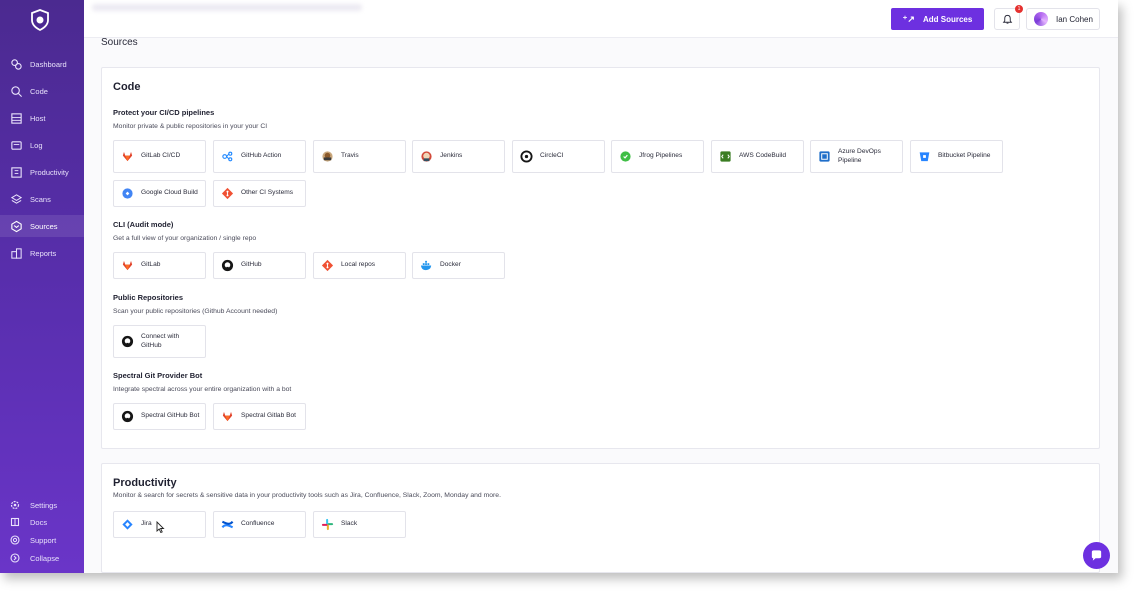 The width and height of the screenshot is (1140, 593). I want to click on tile-label: Spectral Gitlab Bot, so click(268, 416).